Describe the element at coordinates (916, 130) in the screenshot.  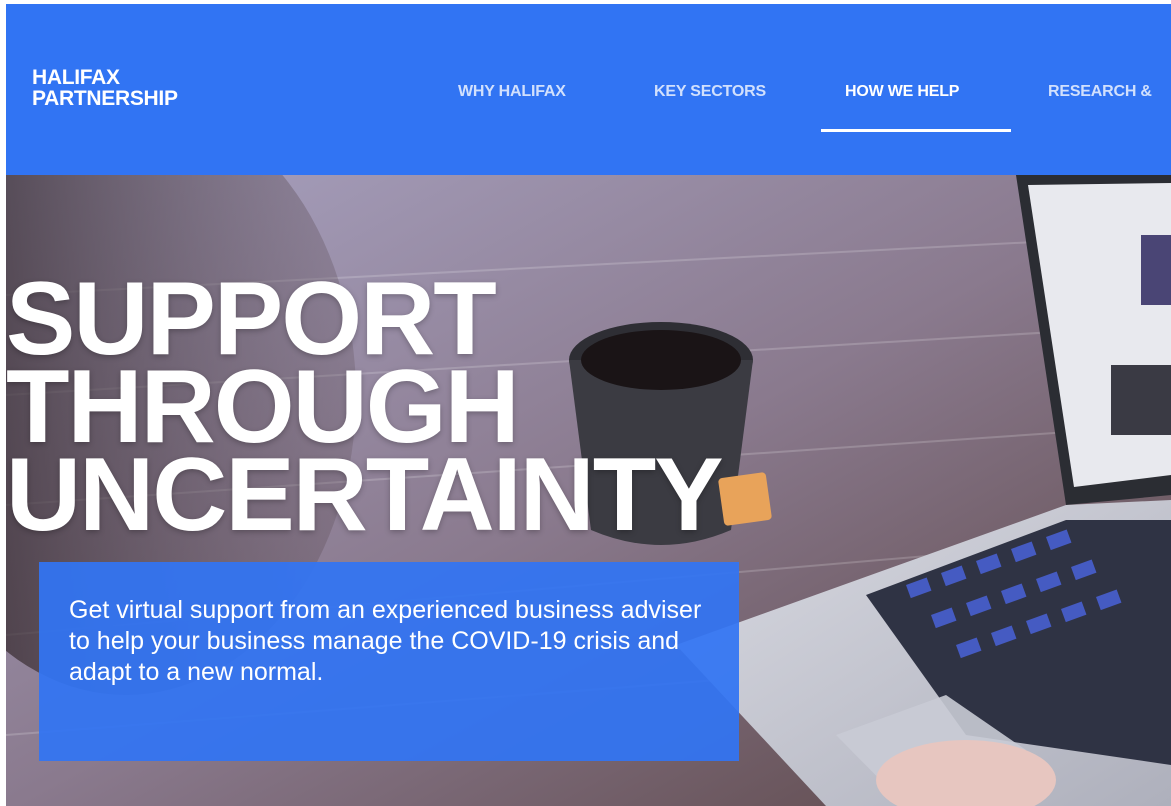
I see `active-nav-underline` at that location.